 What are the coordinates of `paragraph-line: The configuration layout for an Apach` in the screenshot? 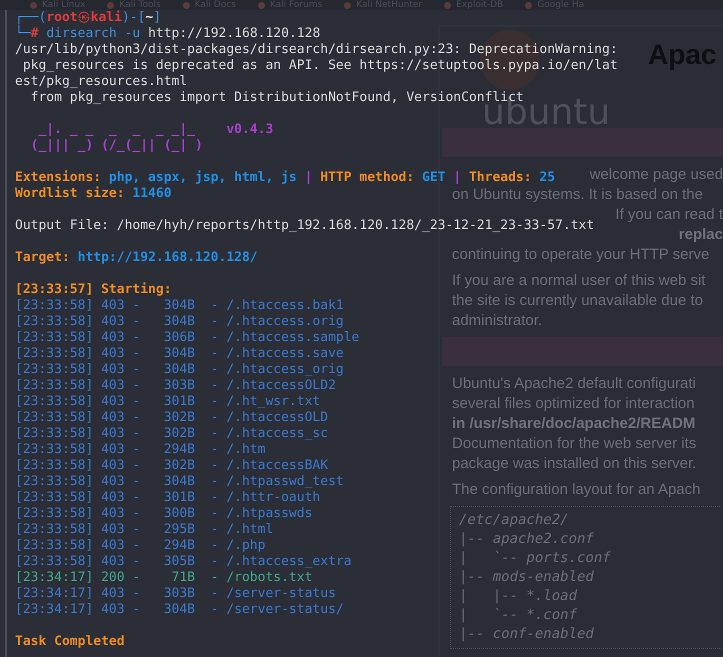 It's located at (576, 490).